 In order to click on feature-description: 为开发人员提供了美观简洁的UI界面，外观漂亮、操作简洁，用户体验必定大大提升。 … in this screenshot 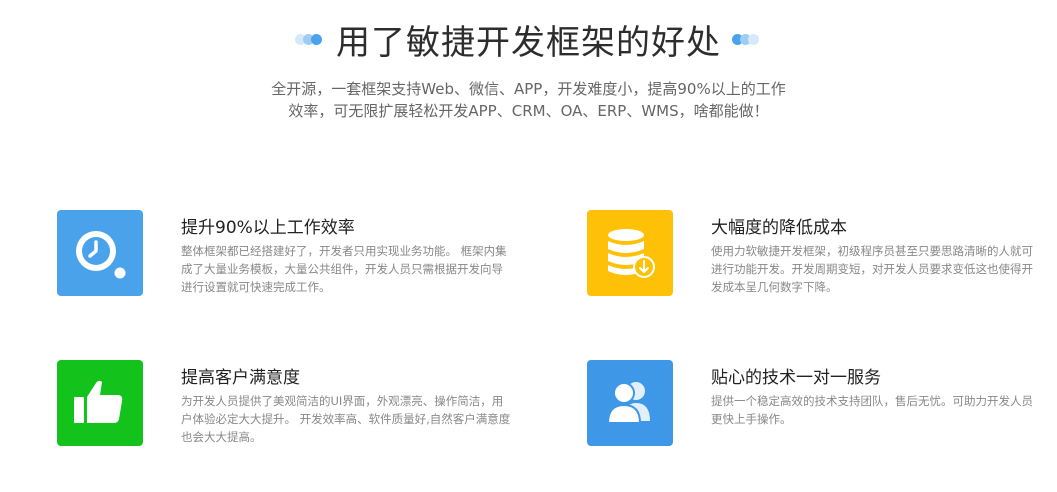, I will do `click(346, 419)`.